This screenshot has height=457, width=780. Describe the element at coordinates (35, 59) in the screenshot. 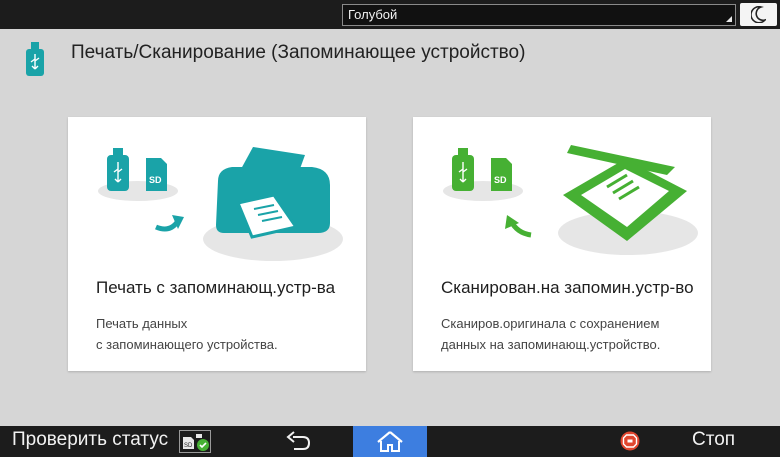

I see `usb-stick-icon` at that location.